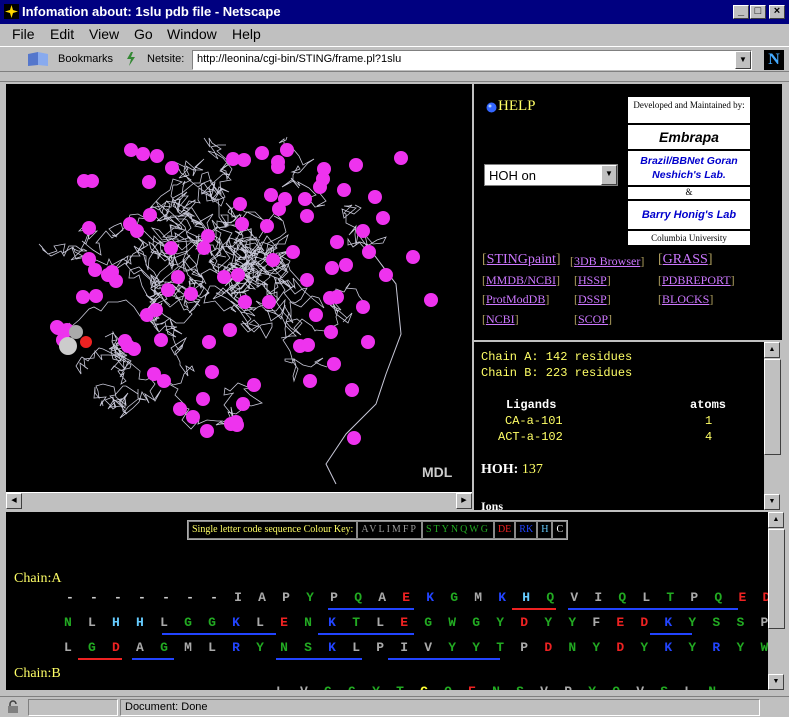 Image resolution: width=789 pixels, height=717 pixels. What do you see at coordinates (14, 501) in the screenshot?
I see `scroll-left-button: ◀` at bounding box center [14, 501].